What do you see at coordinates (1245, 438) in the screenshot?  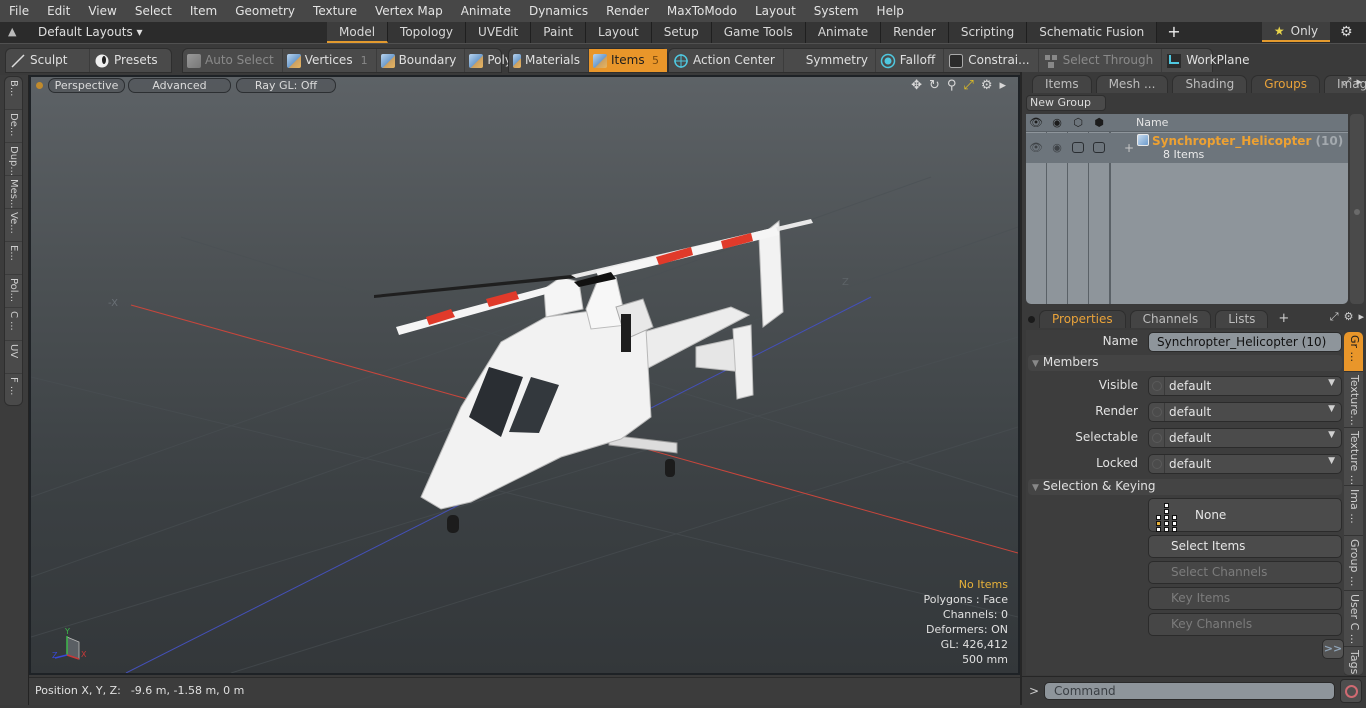 I see `selectable-dropdown: default ▼` at bounding box center [1245, 438].